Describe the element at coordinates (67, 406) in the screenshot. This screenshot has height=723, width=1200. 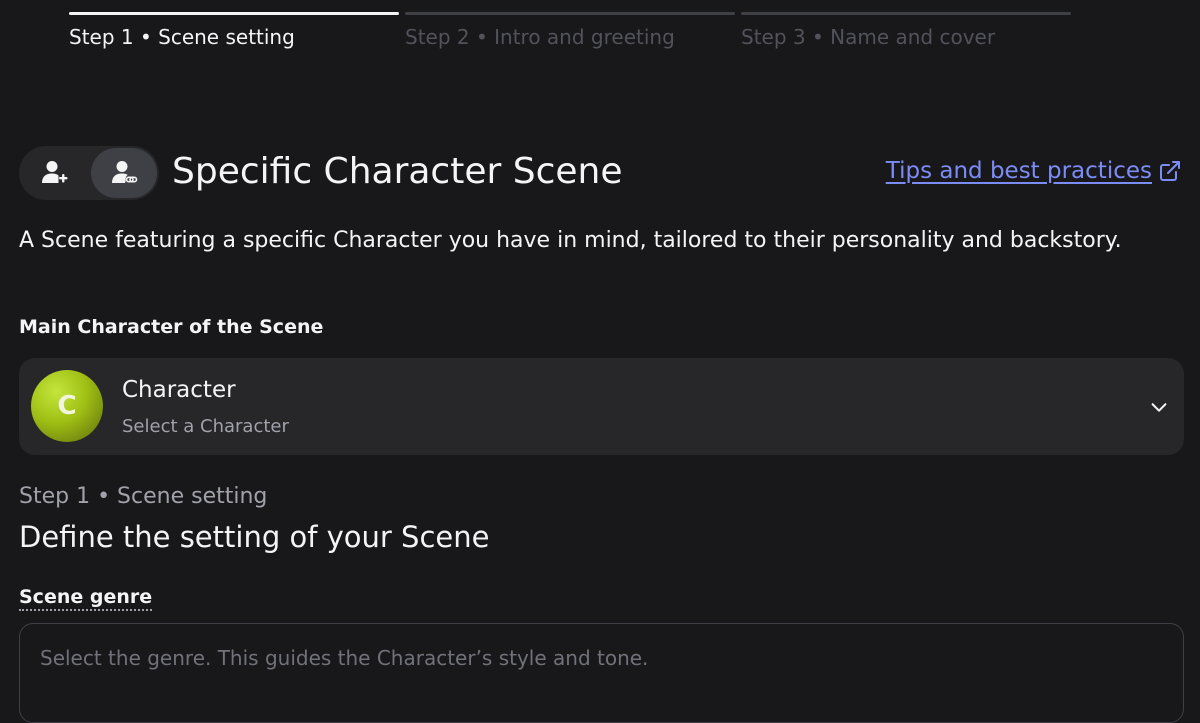
I see `avatar: C` at that location.